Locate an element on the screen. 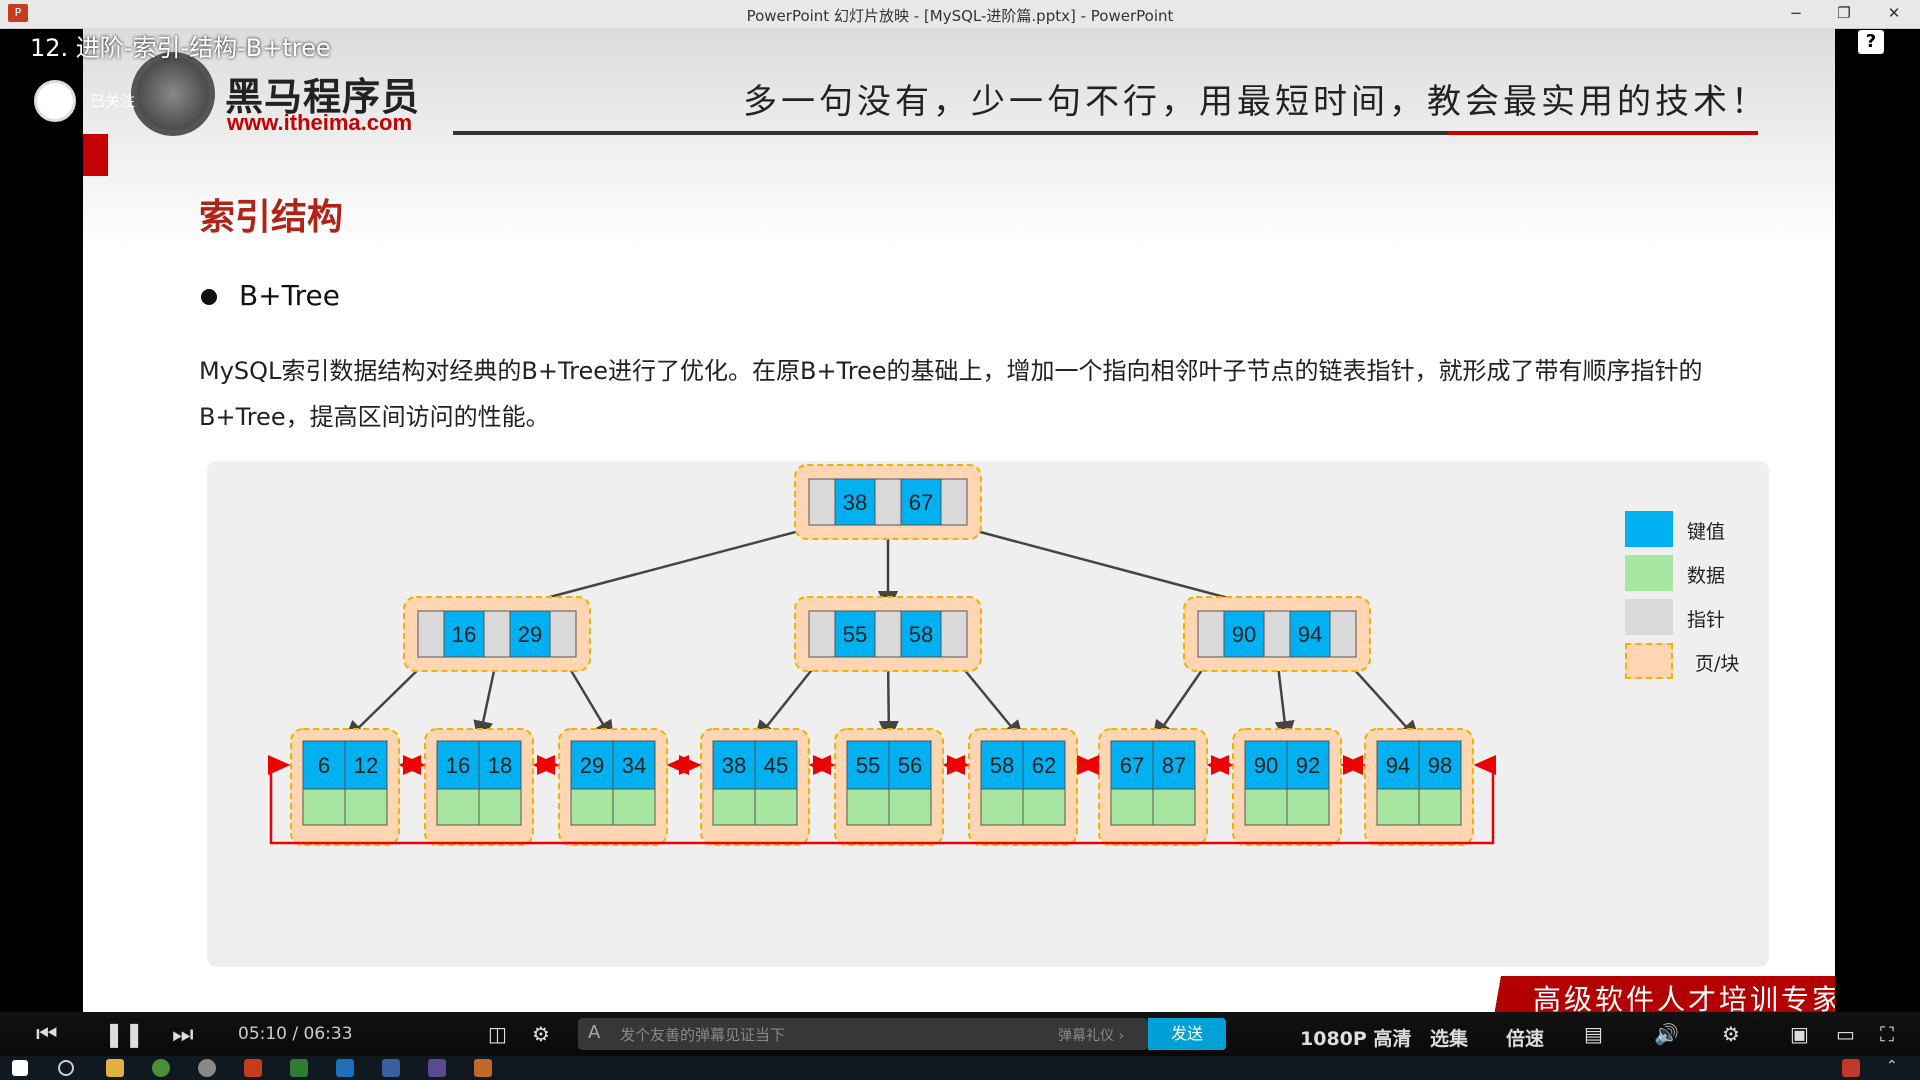  next-icon: ⏭ is located at coordinates (183, 1034).